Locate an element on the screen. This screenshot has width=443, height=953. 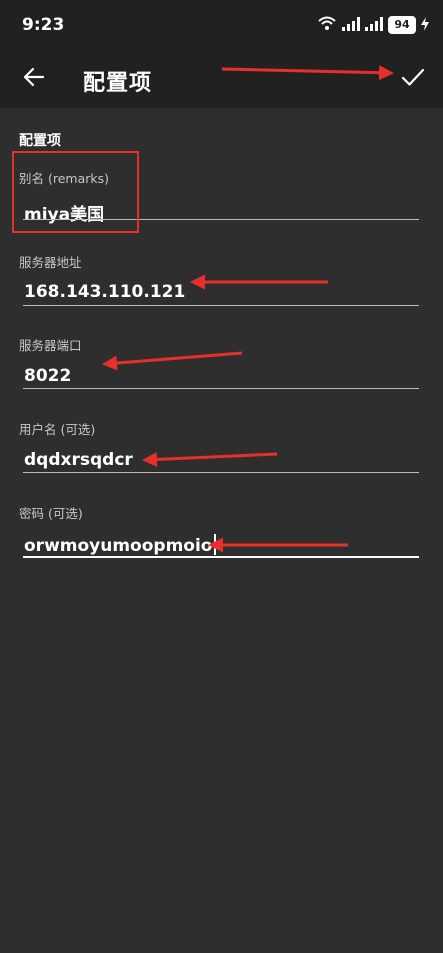
field-label: 用户名 (可选) is located at coordinates (57, 429).